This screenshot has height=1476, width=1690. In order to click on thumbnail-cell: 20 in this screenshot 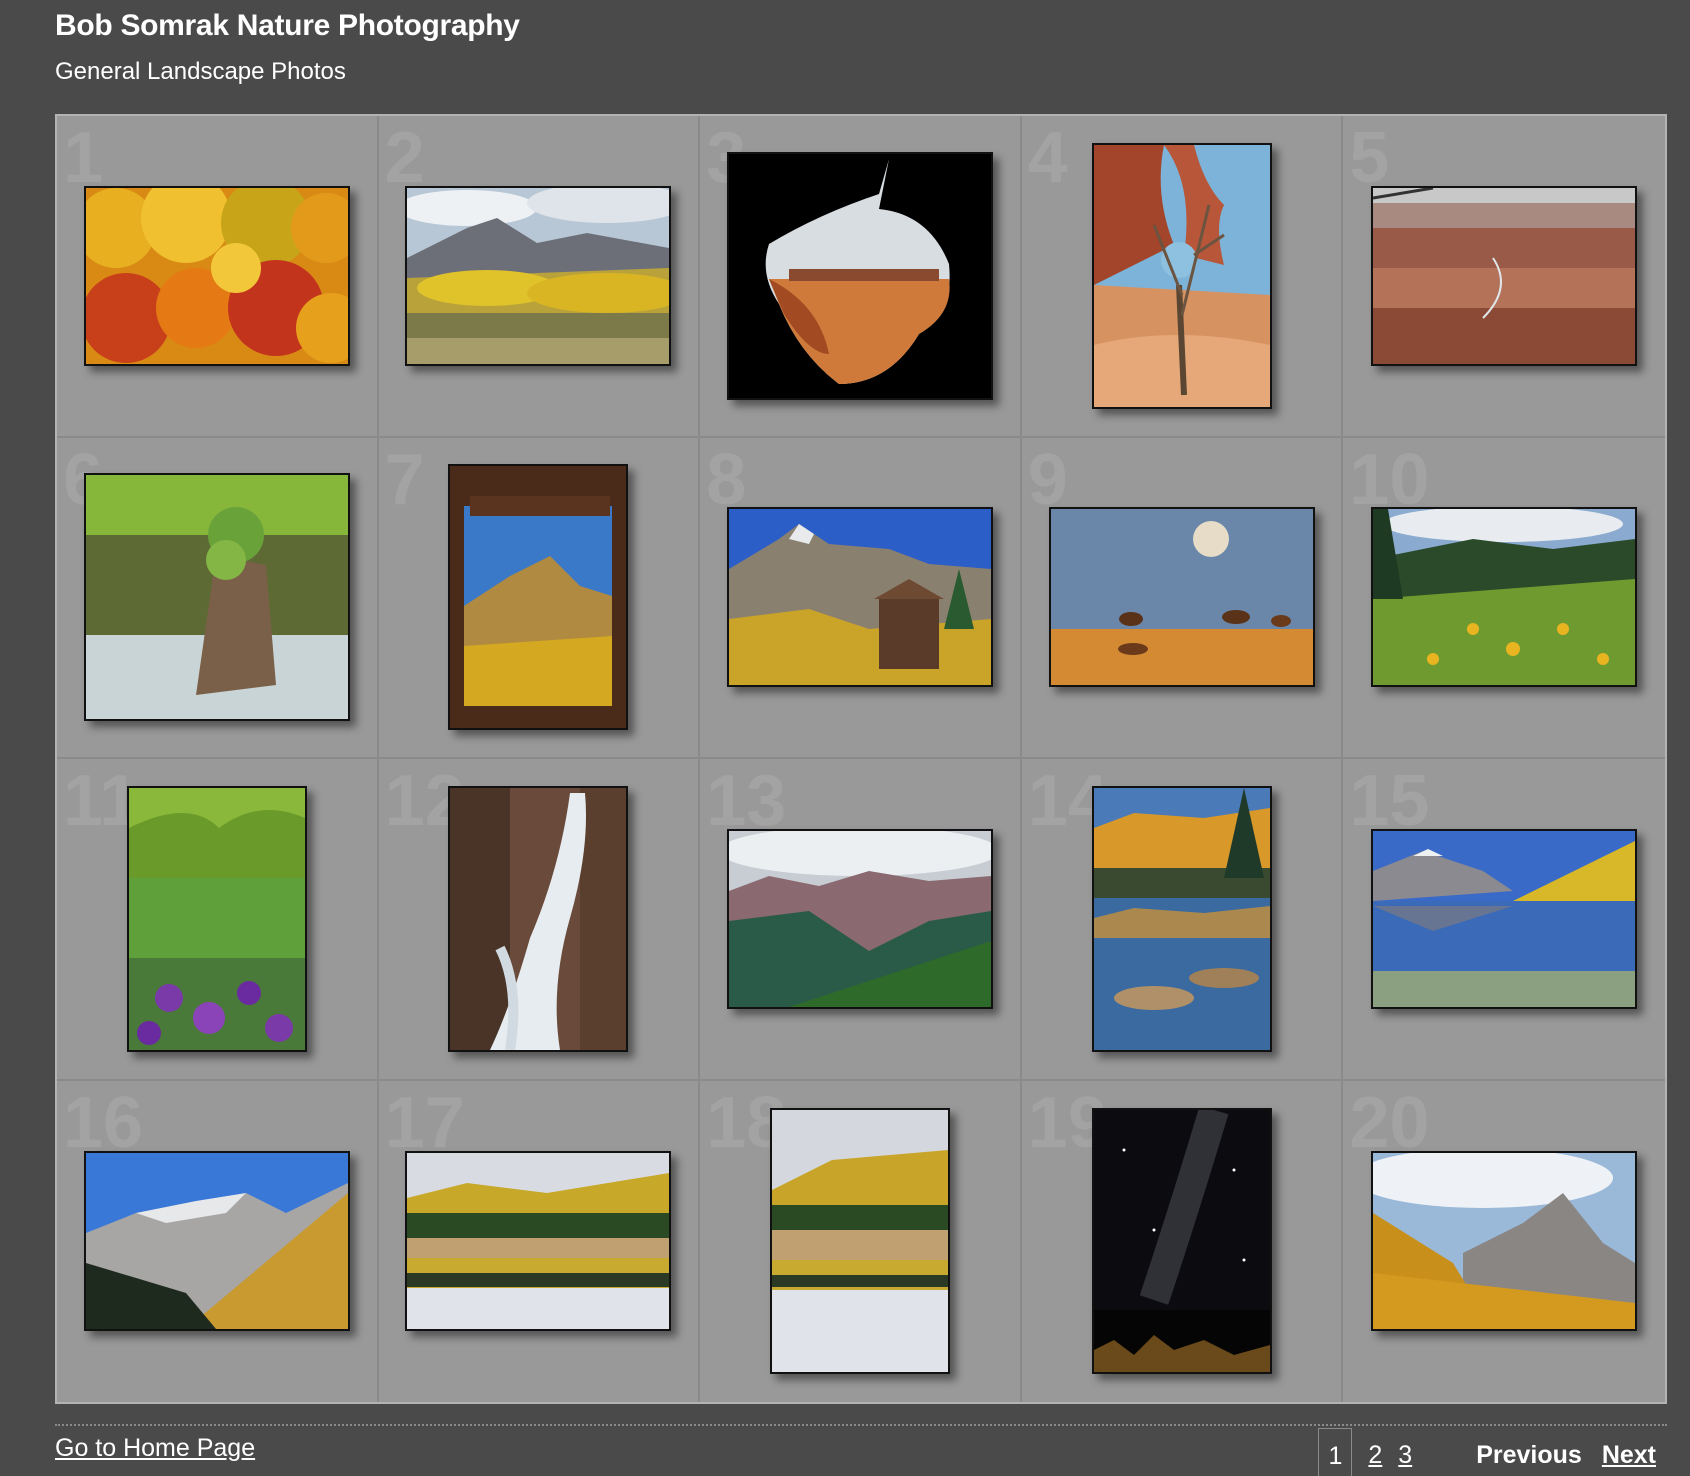, I will do `click(1504, 1242)`.